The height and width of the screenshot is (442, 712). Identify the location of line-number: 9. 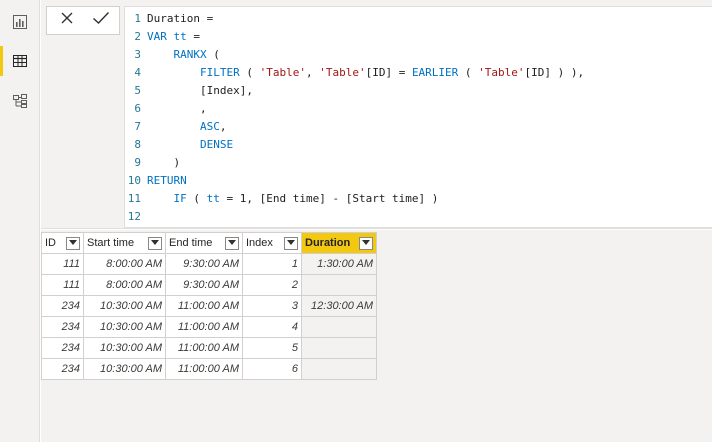
(137, 162).